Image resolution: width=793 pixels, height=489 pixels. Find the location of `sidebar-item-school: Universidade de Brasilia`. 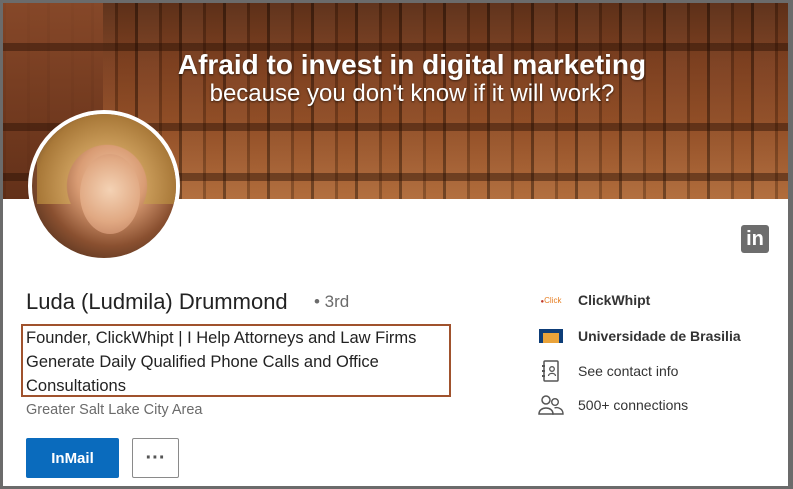

sidebar-item-school: Universidade de Brasilia is located at coordinates (639, 336).